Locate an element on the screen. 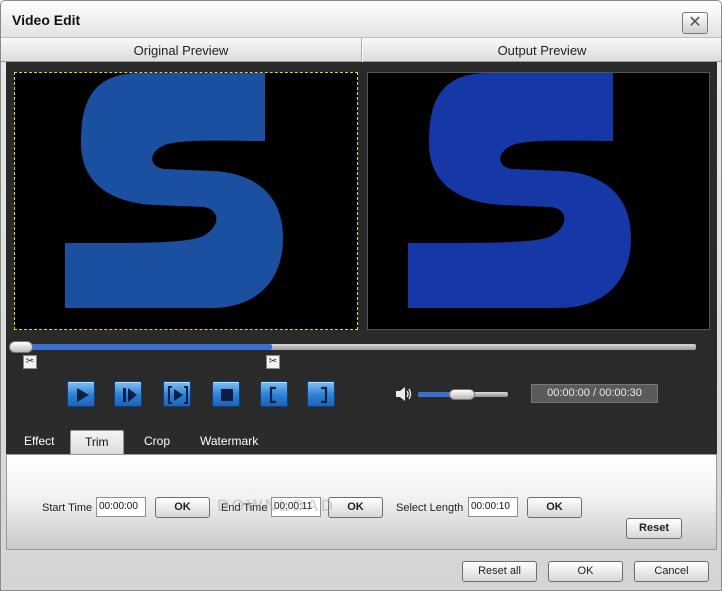  play-icon is located at coordinates (83, 395).